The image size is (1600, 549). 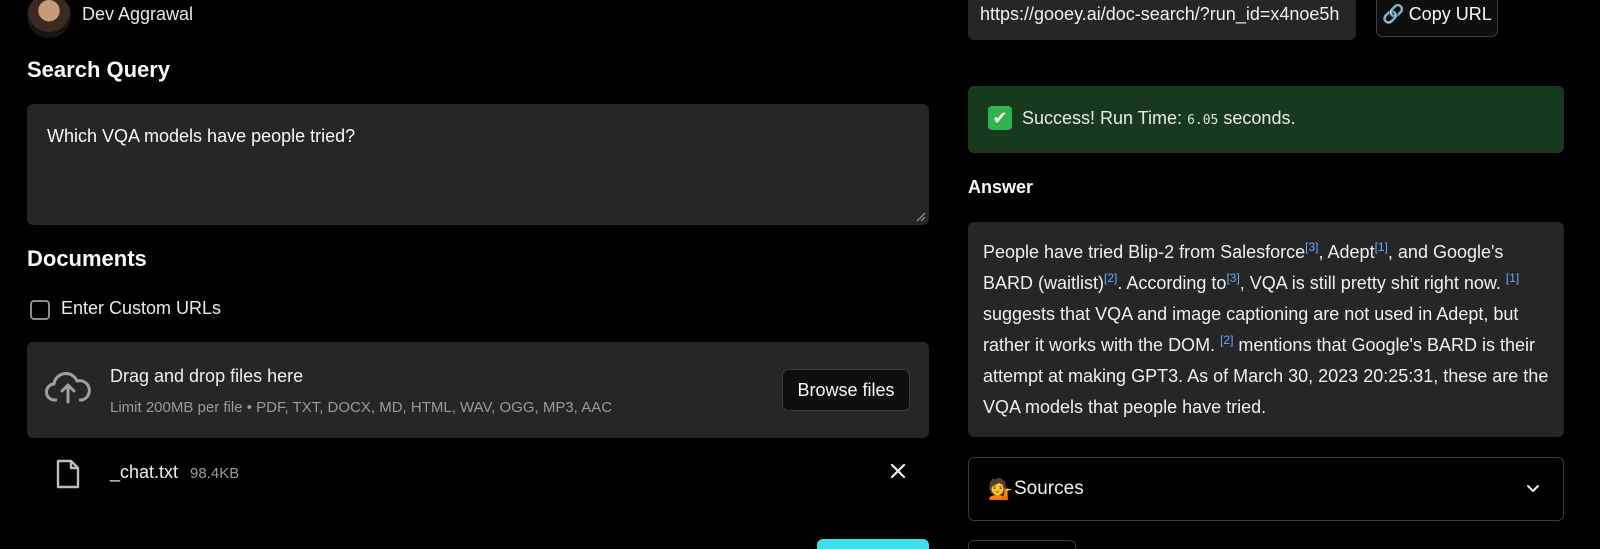 I want to click on cloud-upload-icon, so click(x=68, y=388).